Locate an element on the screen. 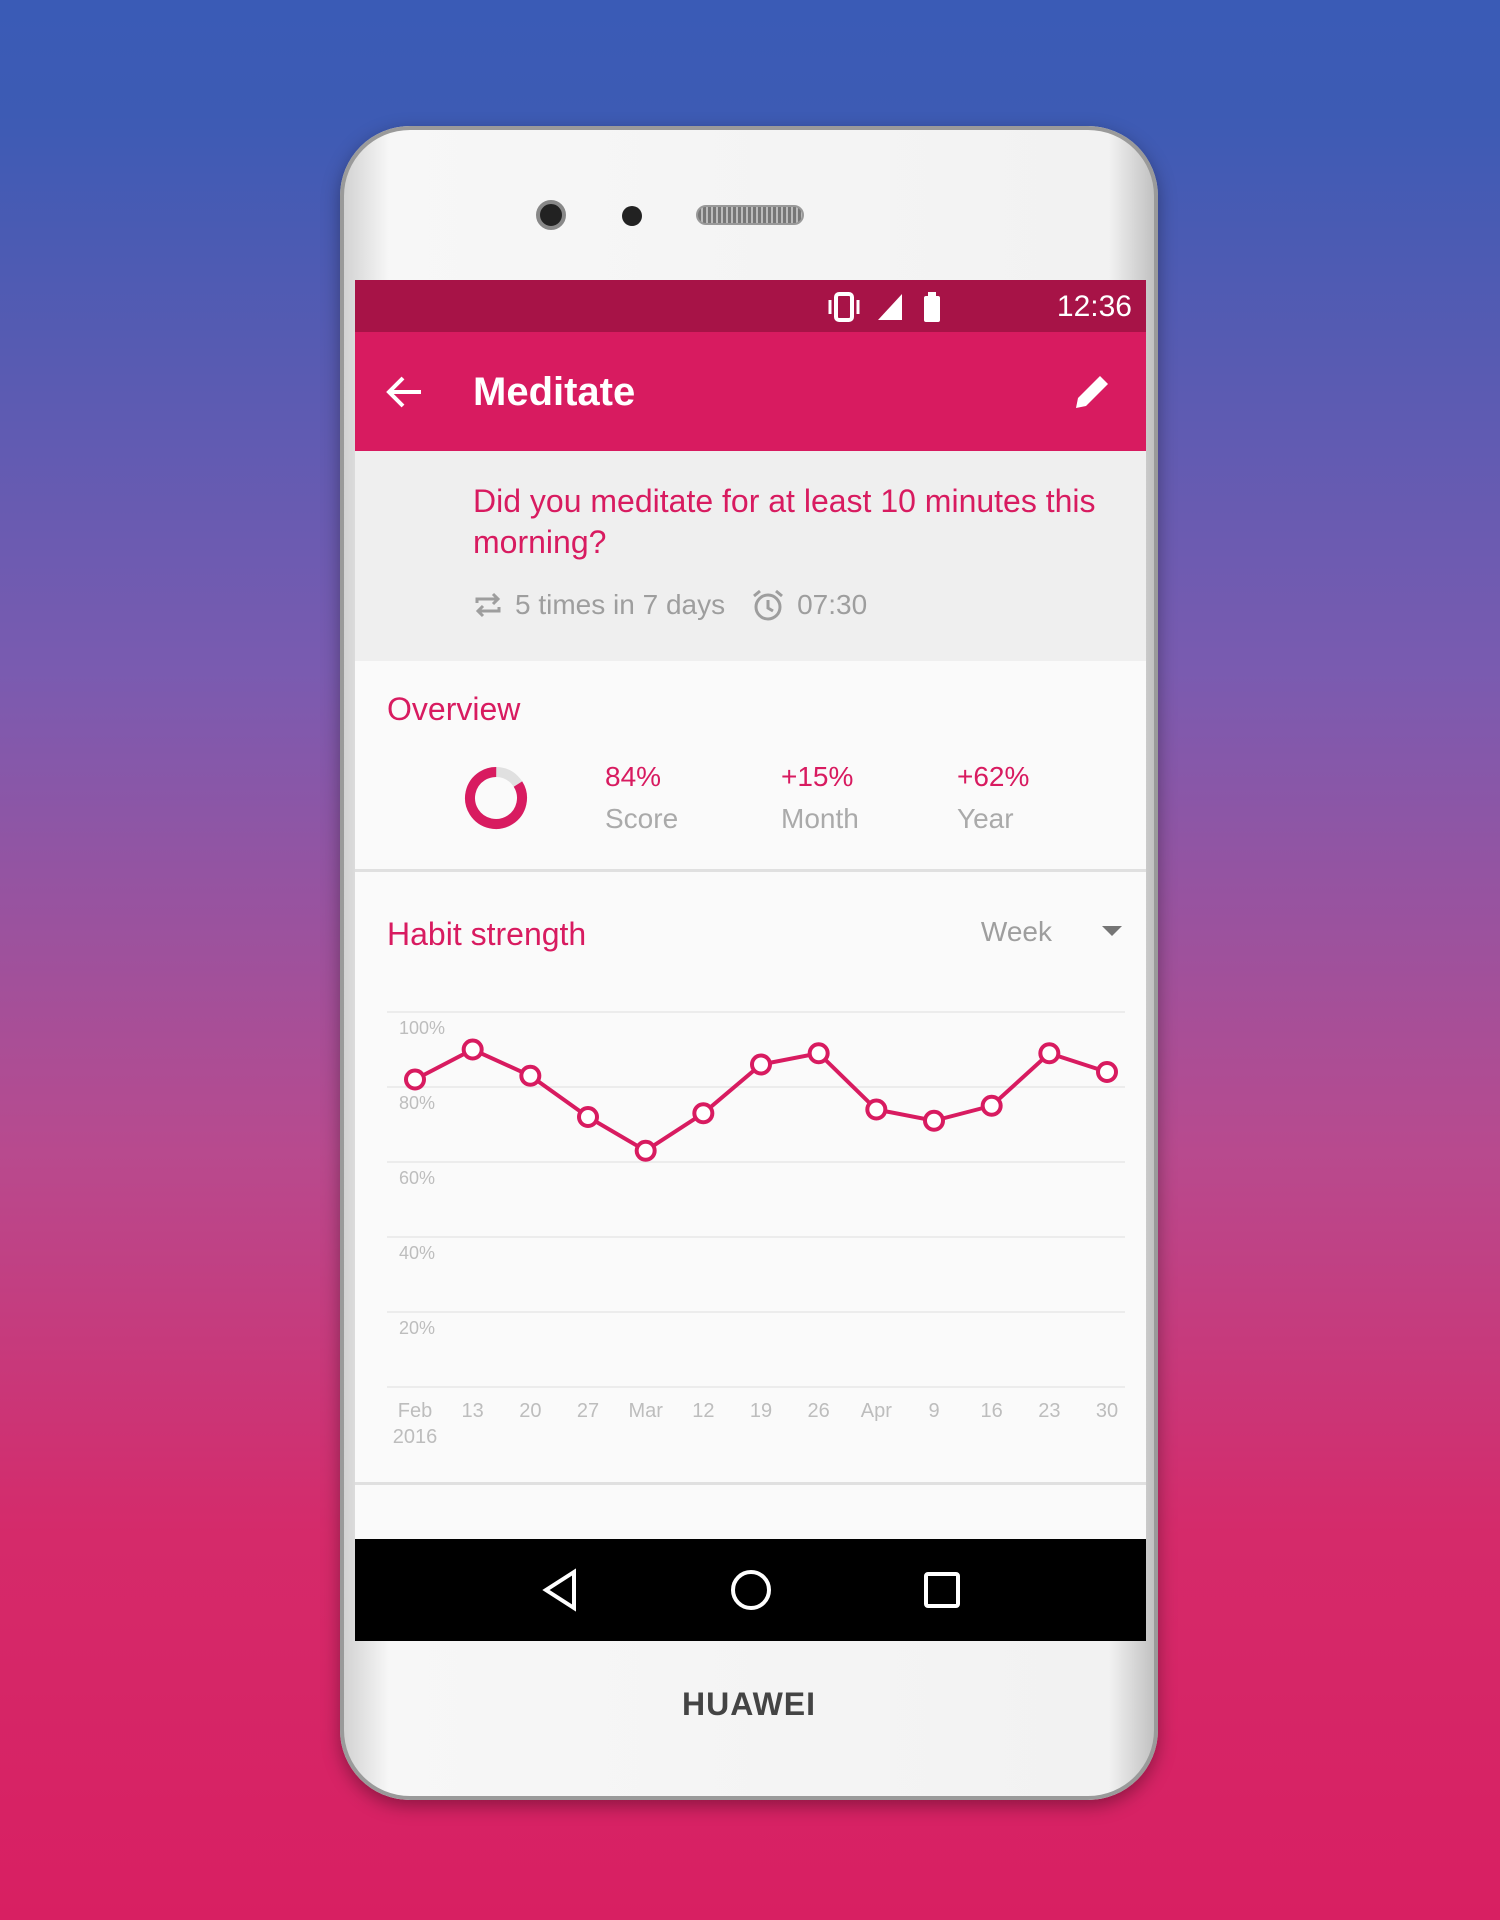 This screenshot has width=1500, height=1920. x-tick-label: 20 is located at coordinates (530, 1411).